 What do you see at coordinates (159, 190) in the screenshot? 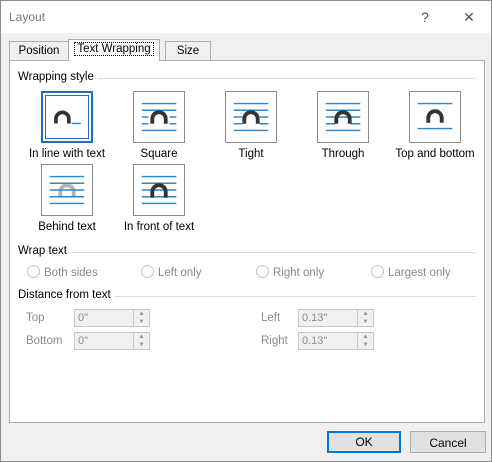
I see `in-front-text-icon` at bounding box center [159, 190].